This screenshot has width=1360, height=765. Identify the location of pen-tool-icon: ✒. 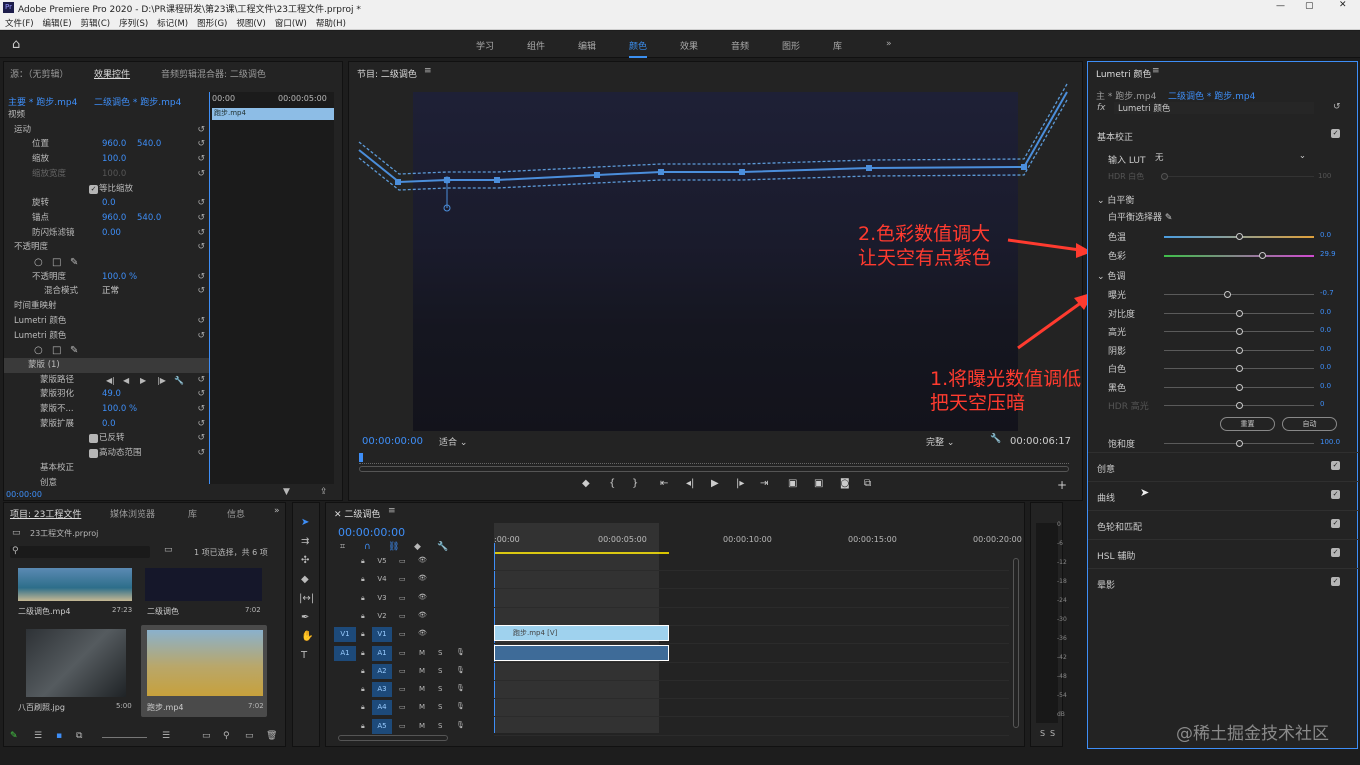
(305, 617).